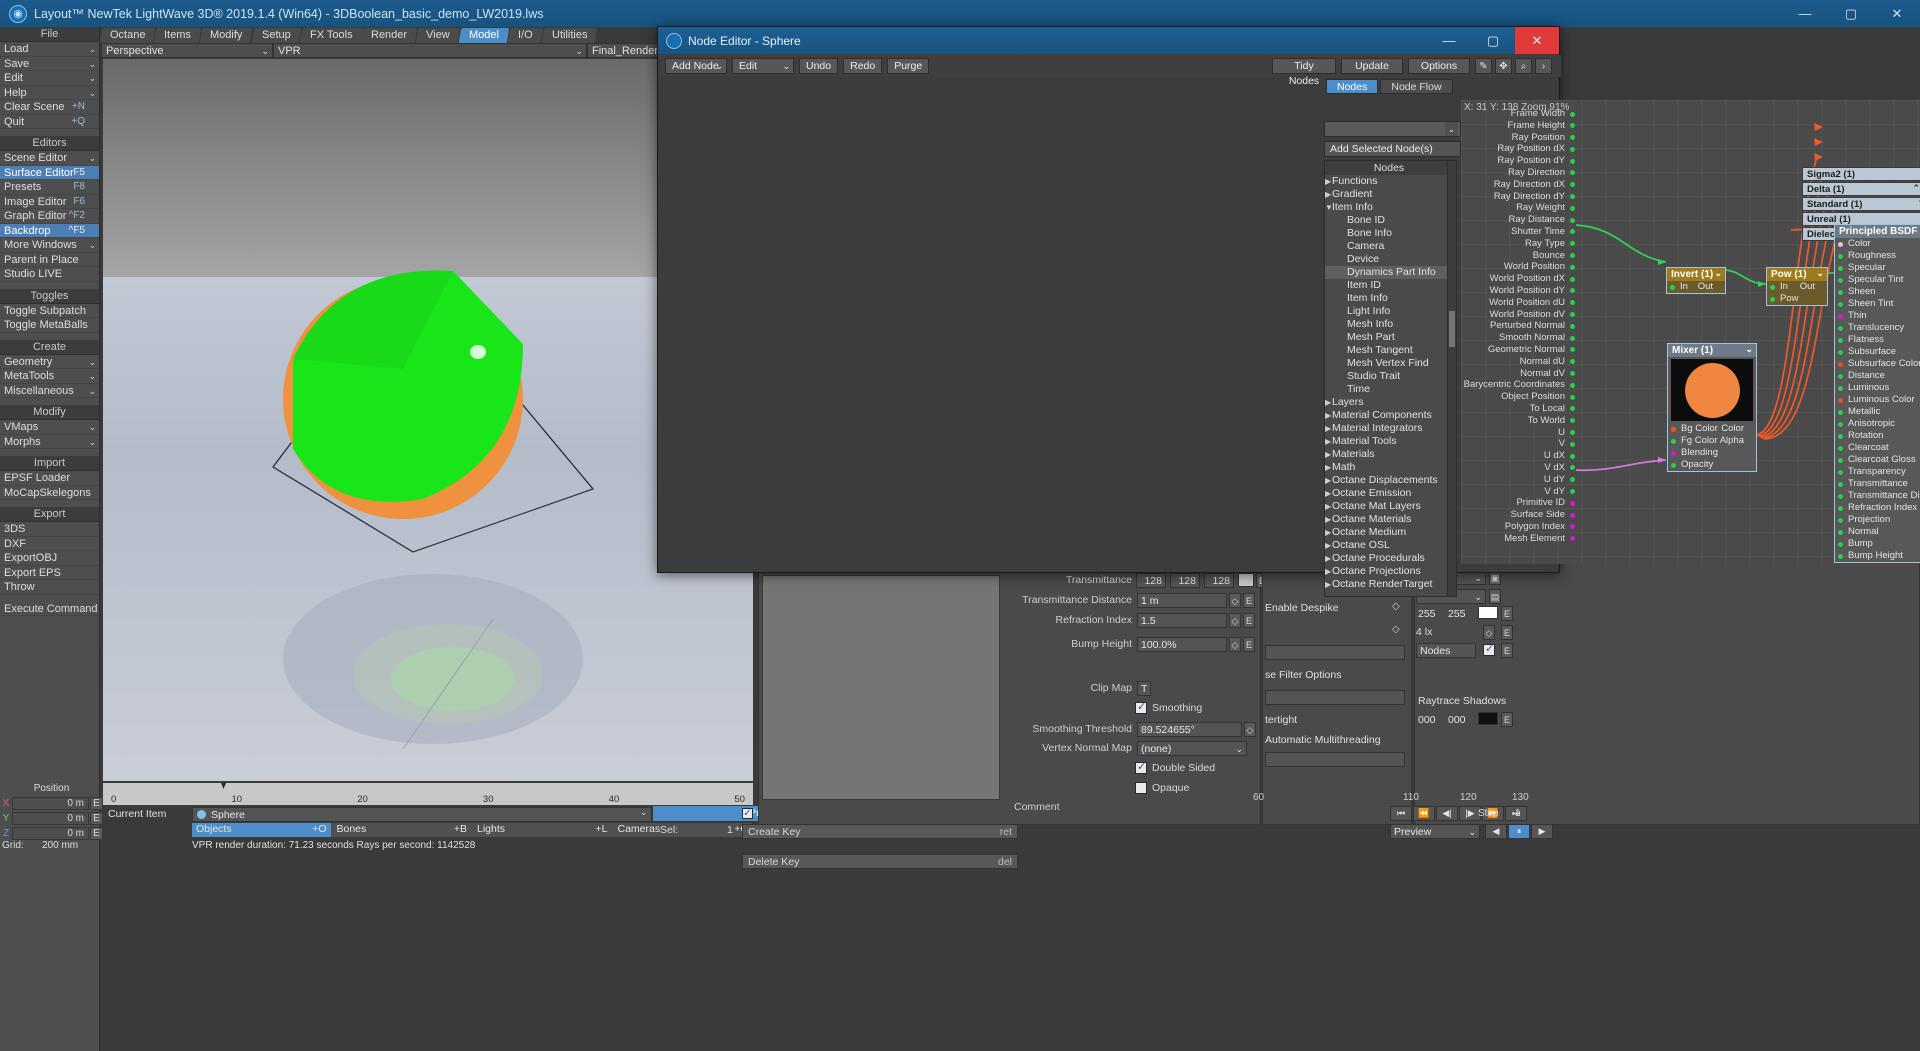 The height and width of the screenshot is (1051, 1920). I want to click on mode-bones-button: Bones +B, so click(400, 830).